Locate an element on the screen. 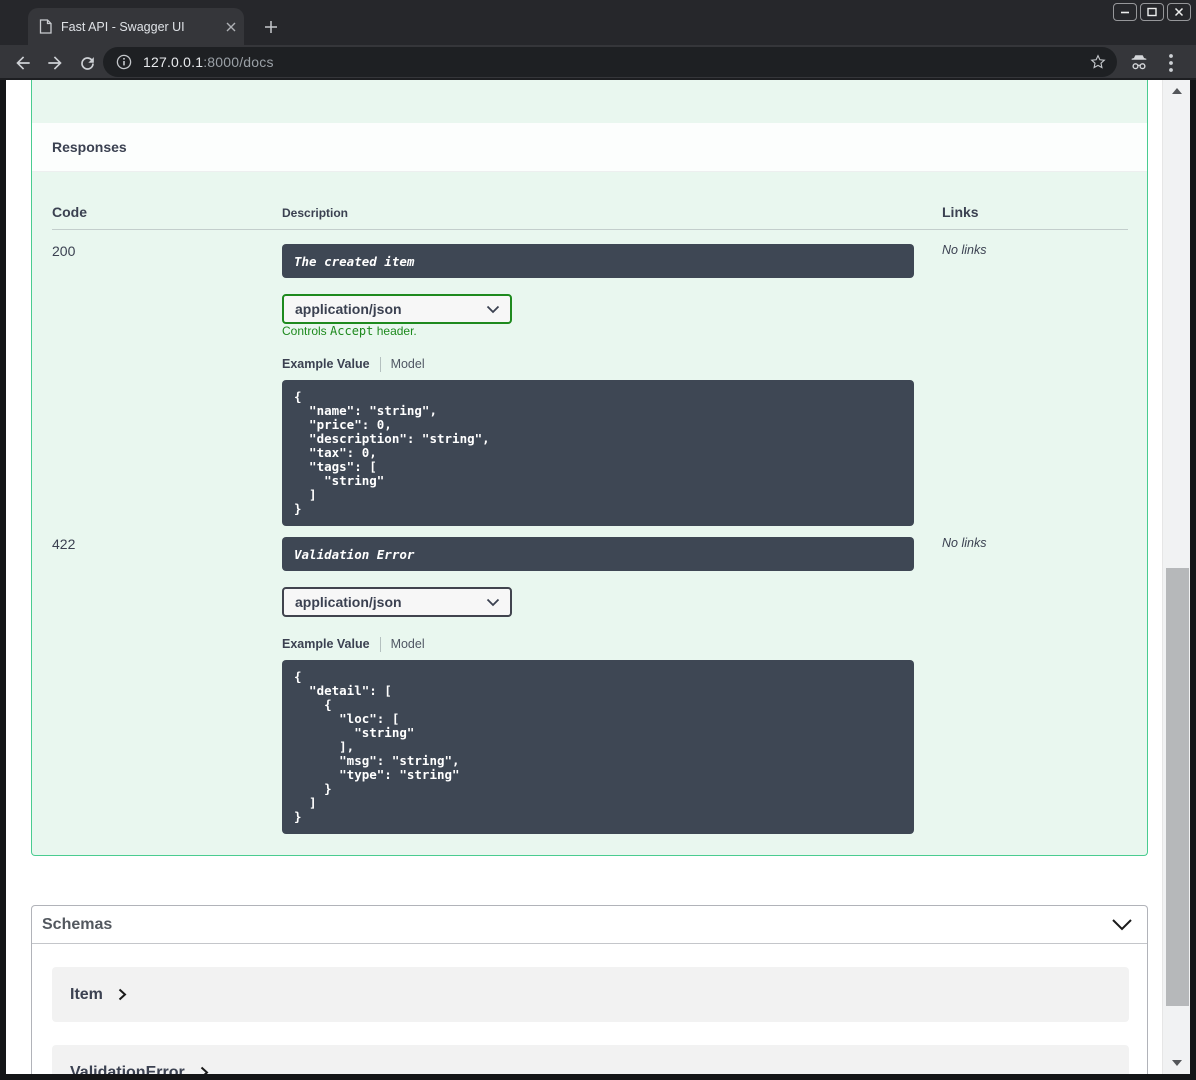  controls-note-code: Accept is located at coordinates (352, 331).